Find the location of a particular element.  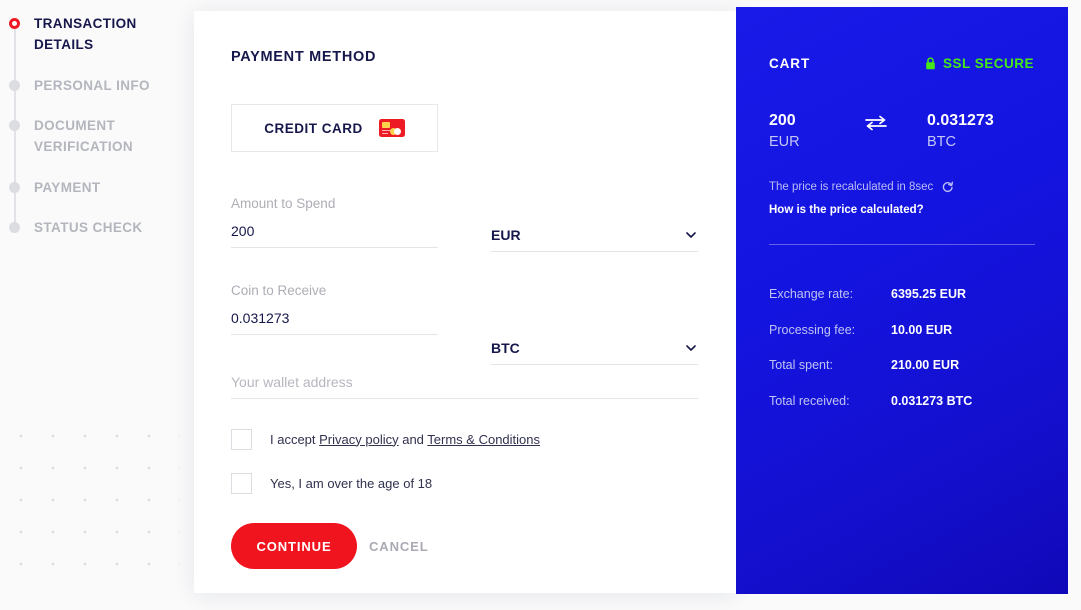

sidebar-item-label: DOCUMENT VERIFICATION is located at coordinates (84, 136).